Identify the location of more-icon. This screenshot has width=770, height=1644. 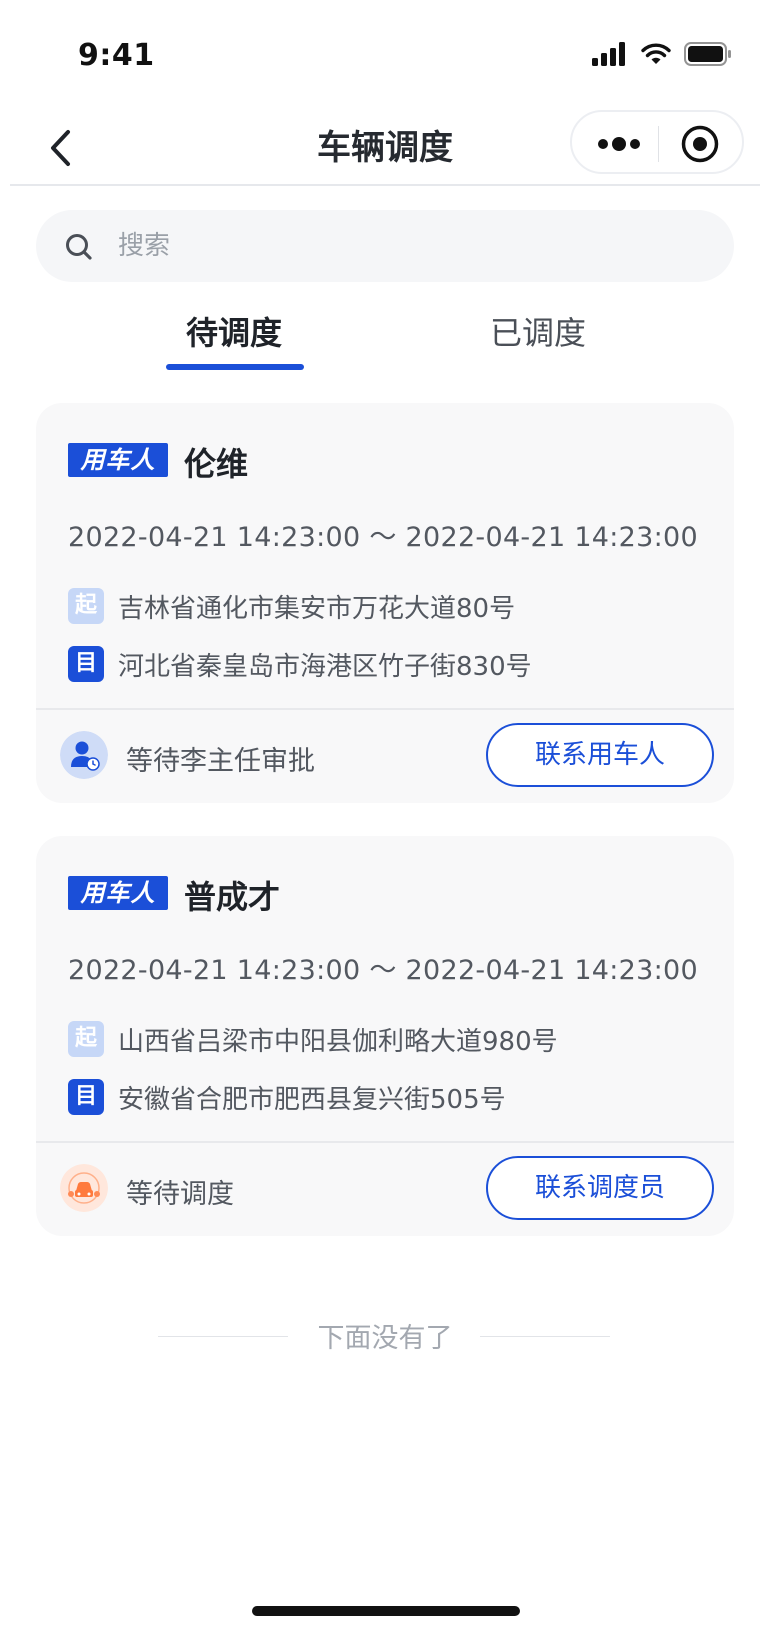
(619, 144).